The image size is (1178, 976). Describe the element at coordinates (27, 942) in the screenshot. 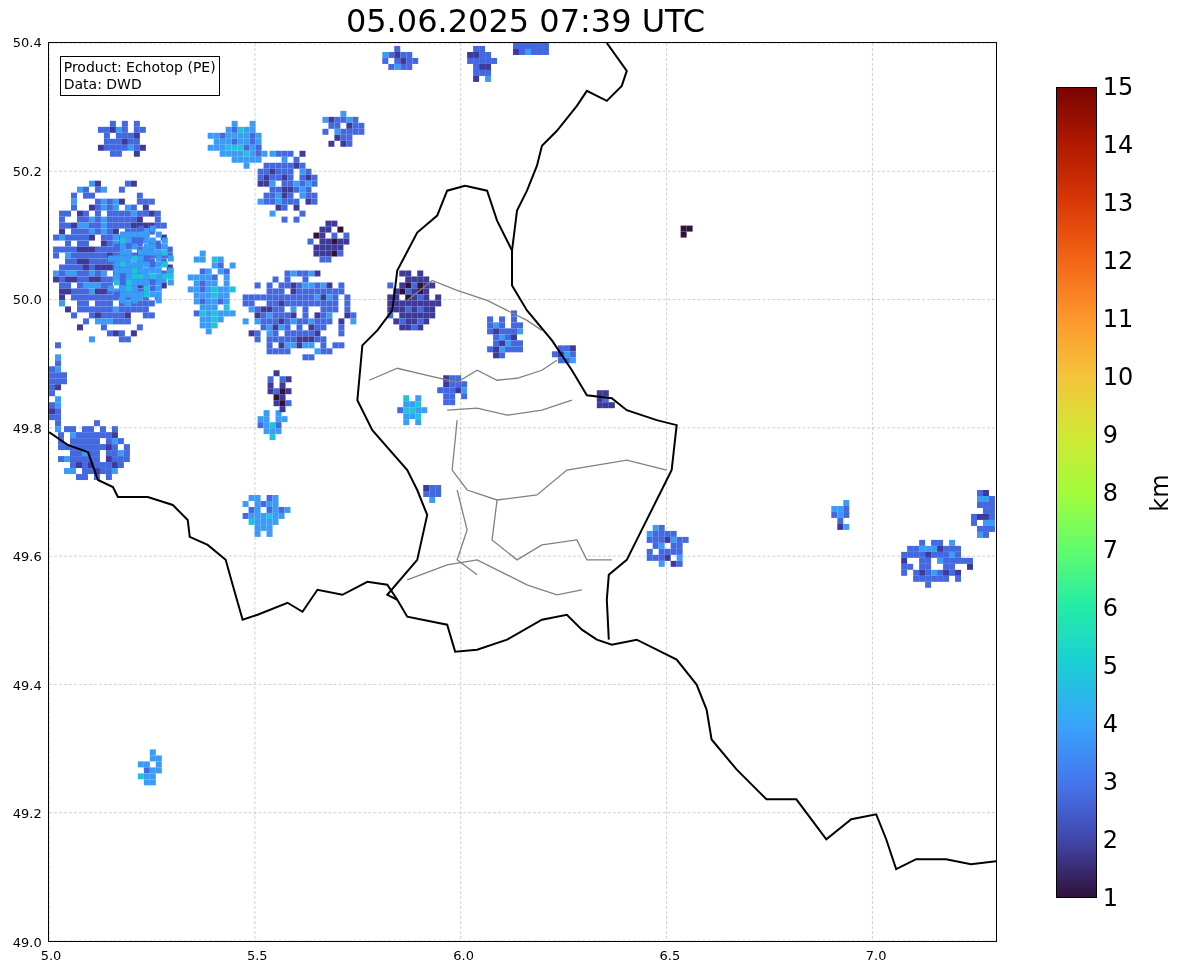

I see `axis-tick-label: 49.0` at that location.